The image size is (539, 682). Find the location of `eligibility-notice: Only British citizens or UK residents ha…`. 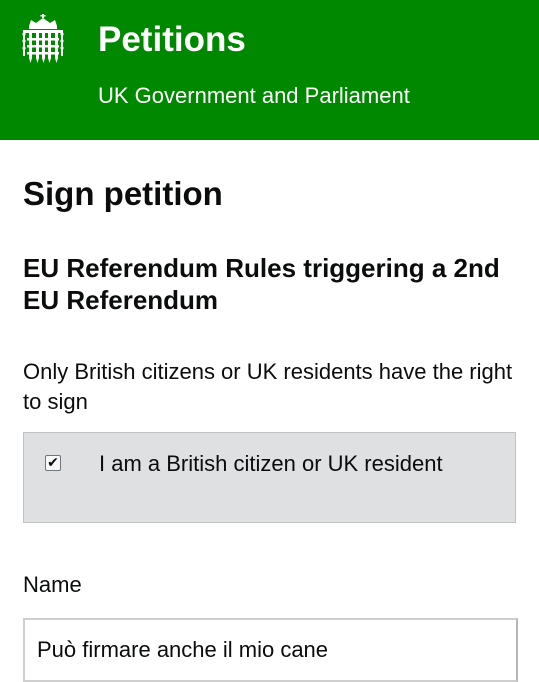

eligibility-notice: Only British citizens or UK residents ha… is located at coordinates (268, 386).